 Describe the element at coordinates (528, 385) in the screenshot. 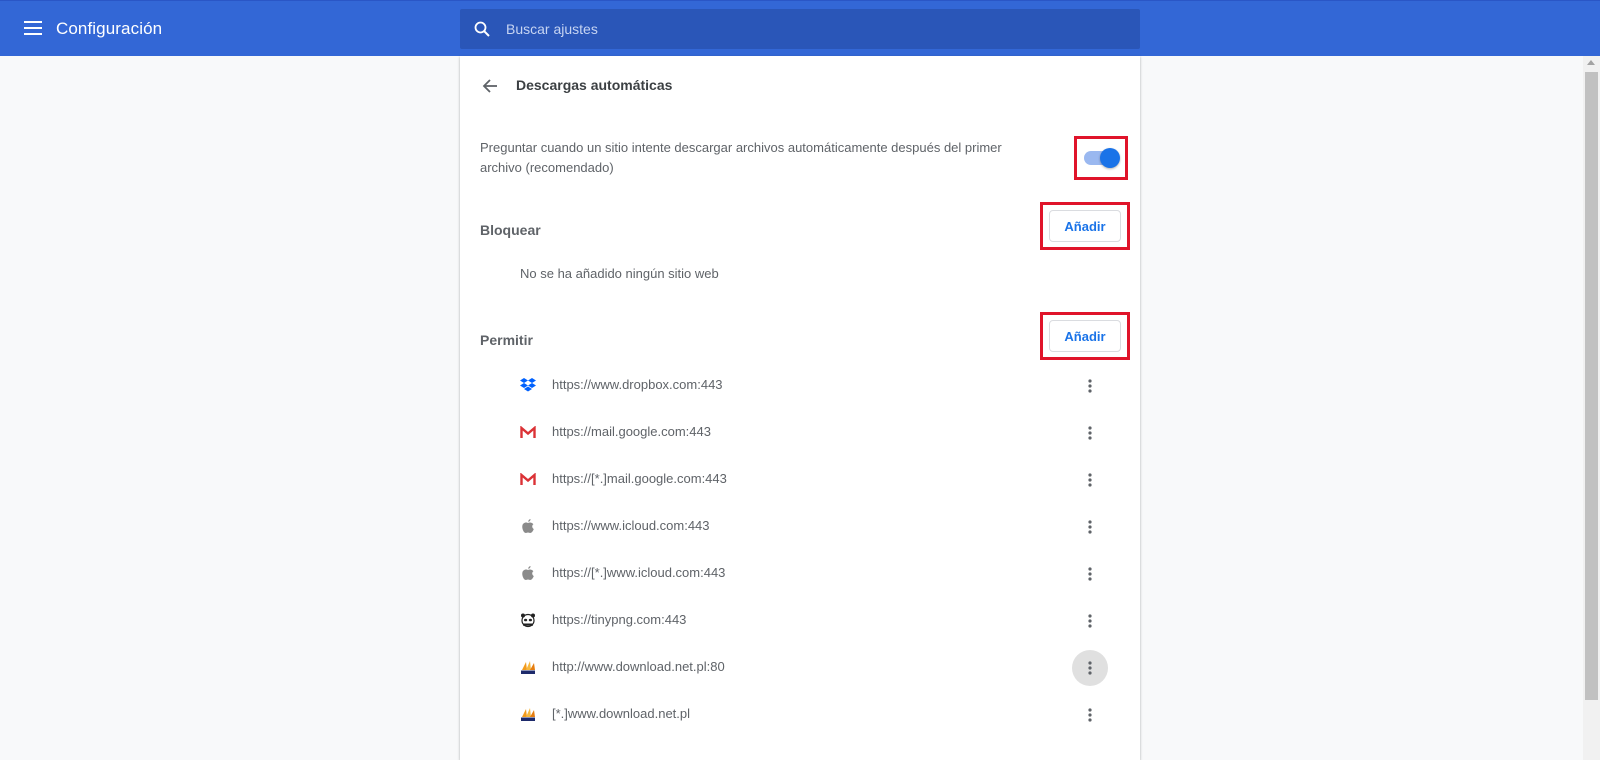

I see `dropbox-icon` at that location.